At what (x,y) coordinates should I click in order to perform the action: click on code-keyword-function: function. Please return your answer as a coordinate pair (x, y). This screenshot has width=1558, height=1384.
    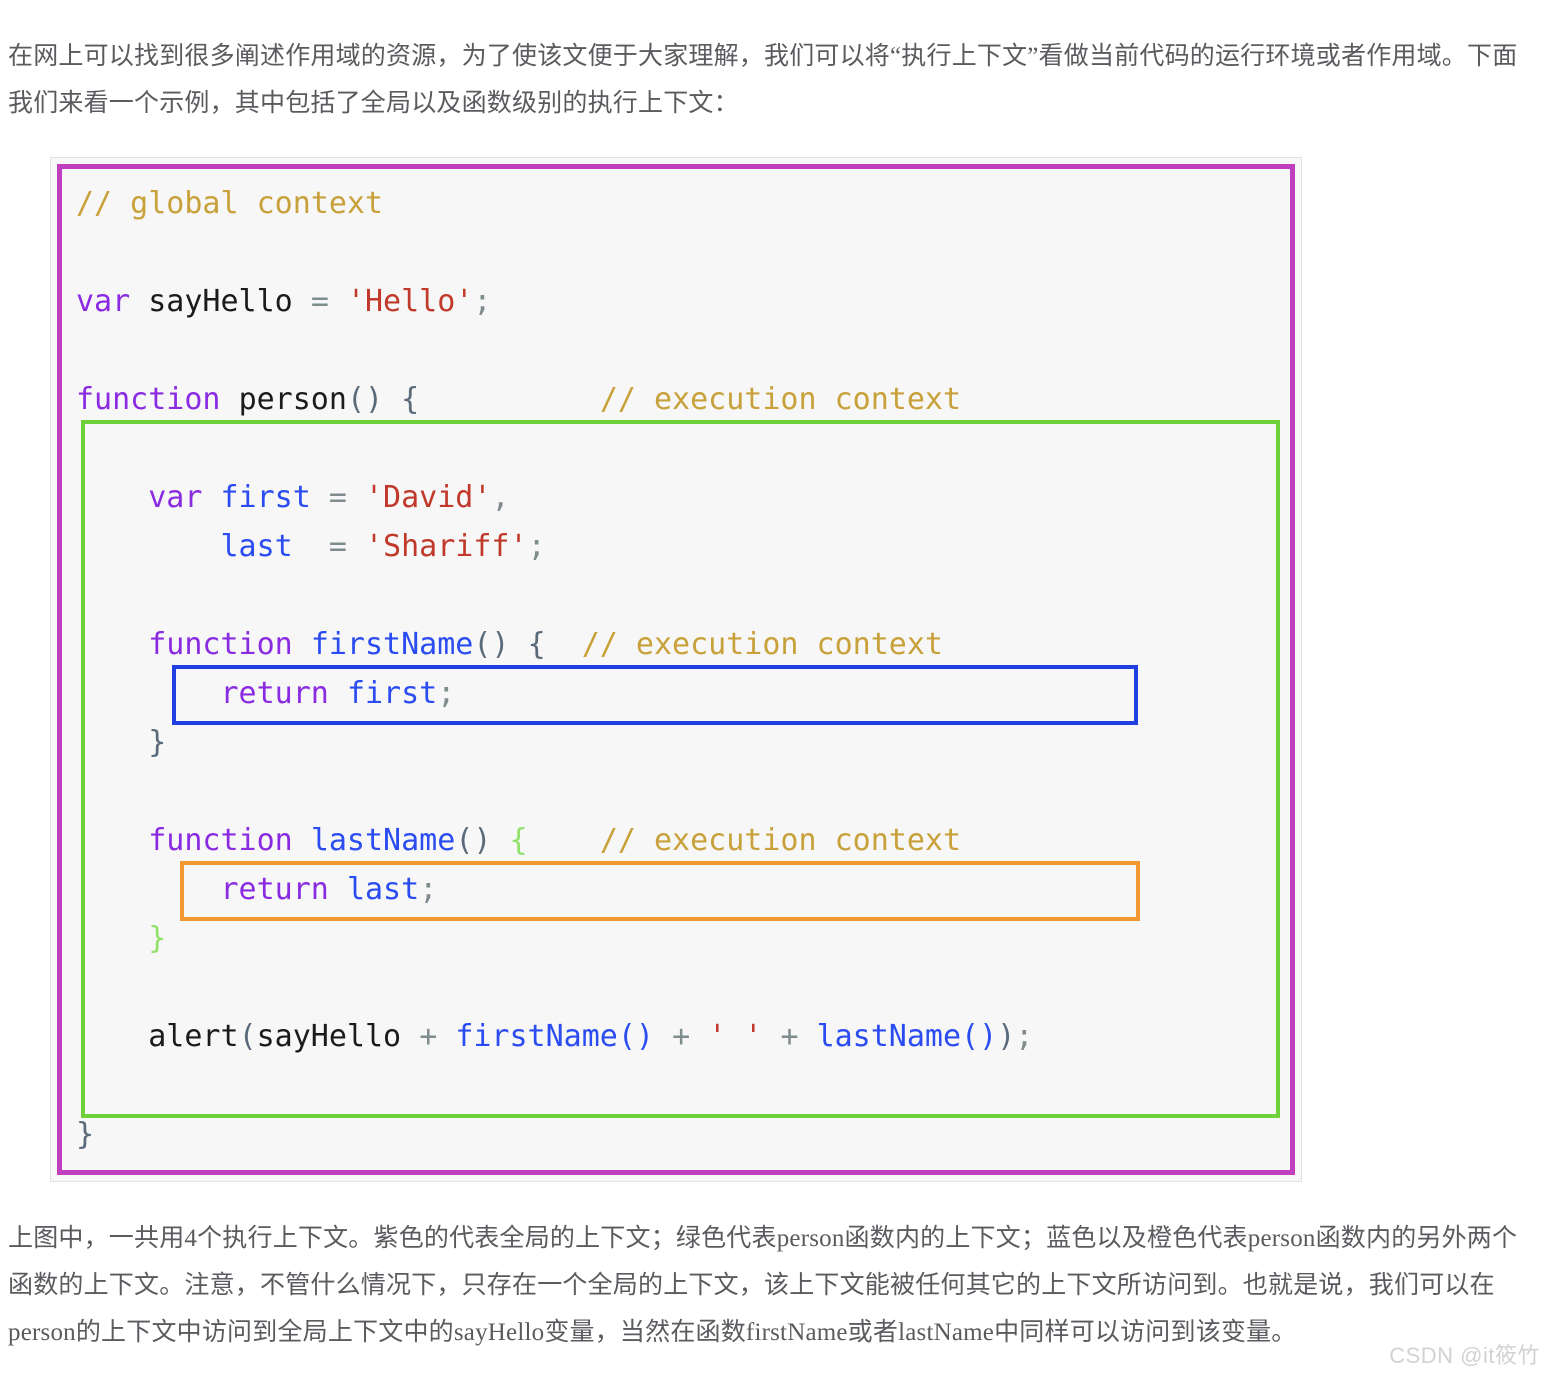
    Looking at the image, I should click on (148, 399).